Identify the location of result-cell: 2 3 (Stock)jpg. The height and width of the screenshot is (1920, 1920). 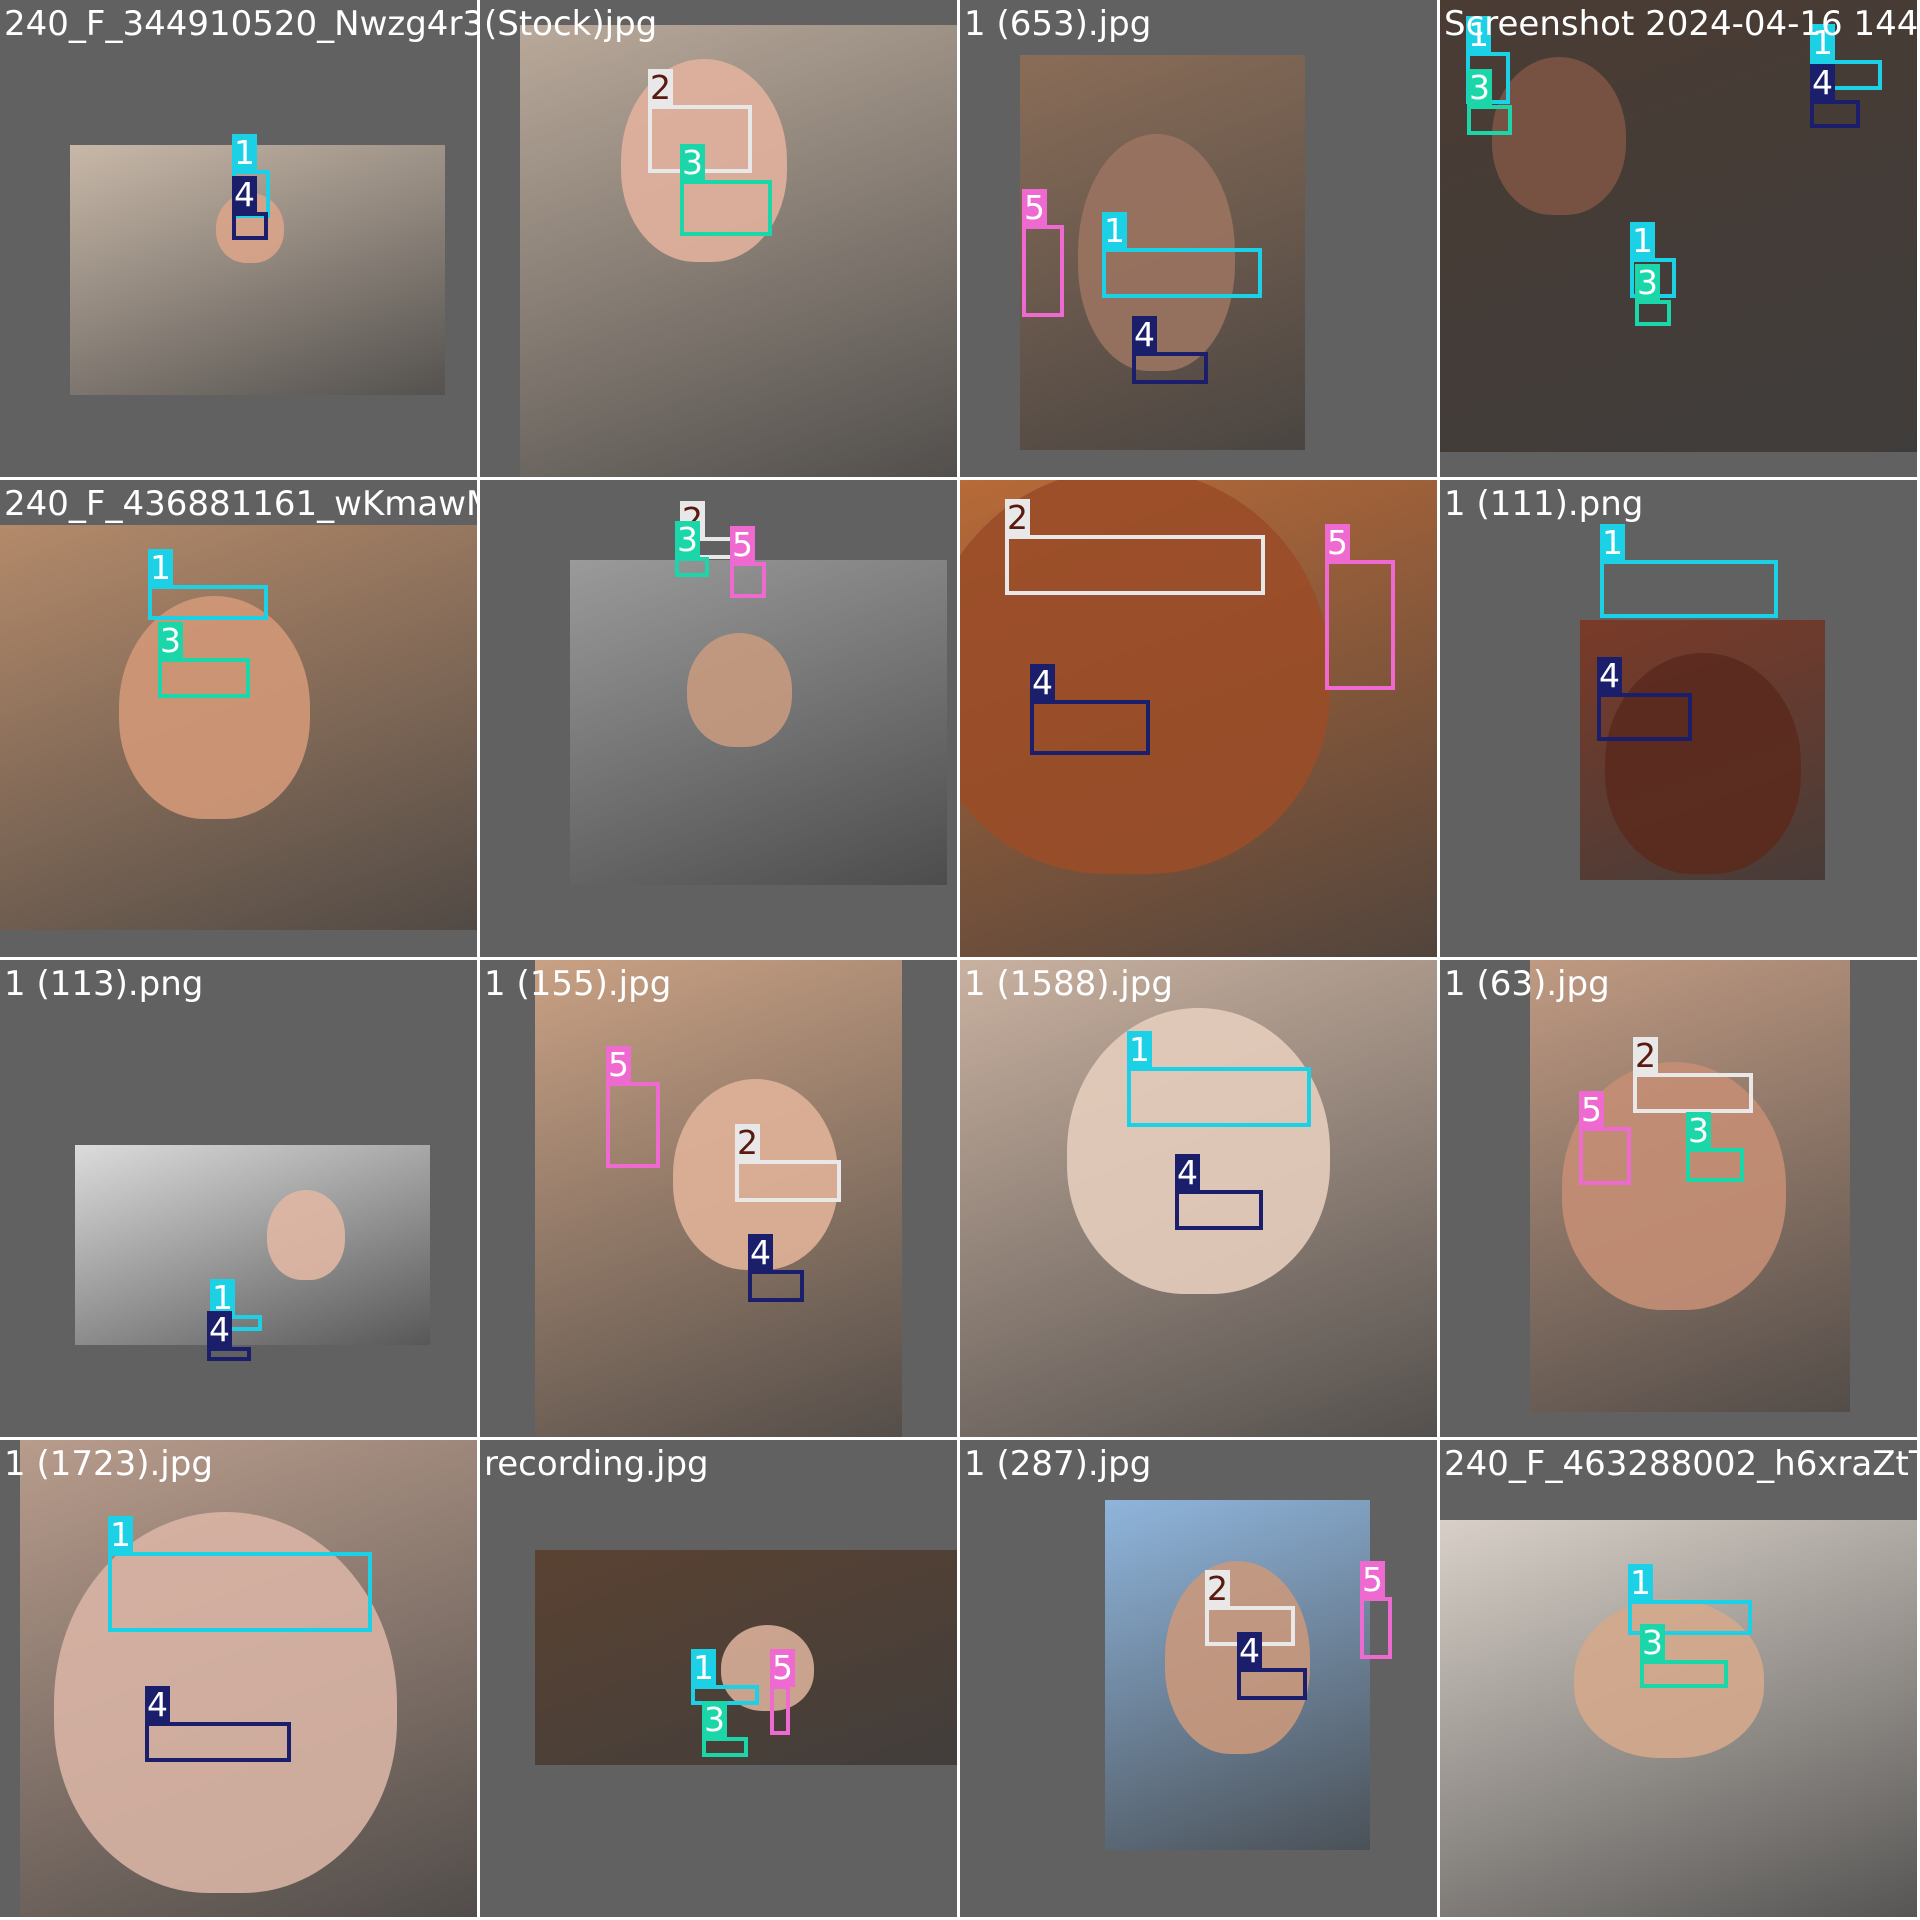
(718, 238).